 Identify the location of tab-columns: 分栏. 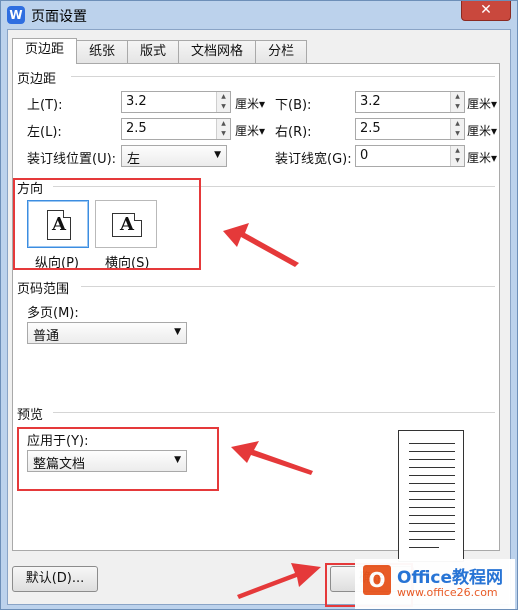
(281, 52).